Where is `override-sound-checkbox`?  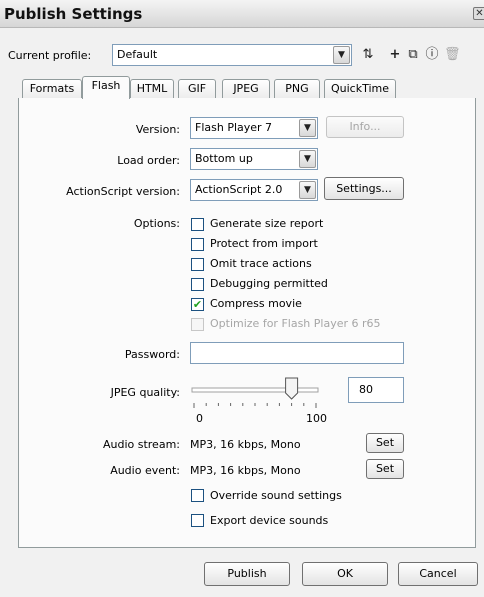 override-sound-checkbox is located at coordinates (197, 495).